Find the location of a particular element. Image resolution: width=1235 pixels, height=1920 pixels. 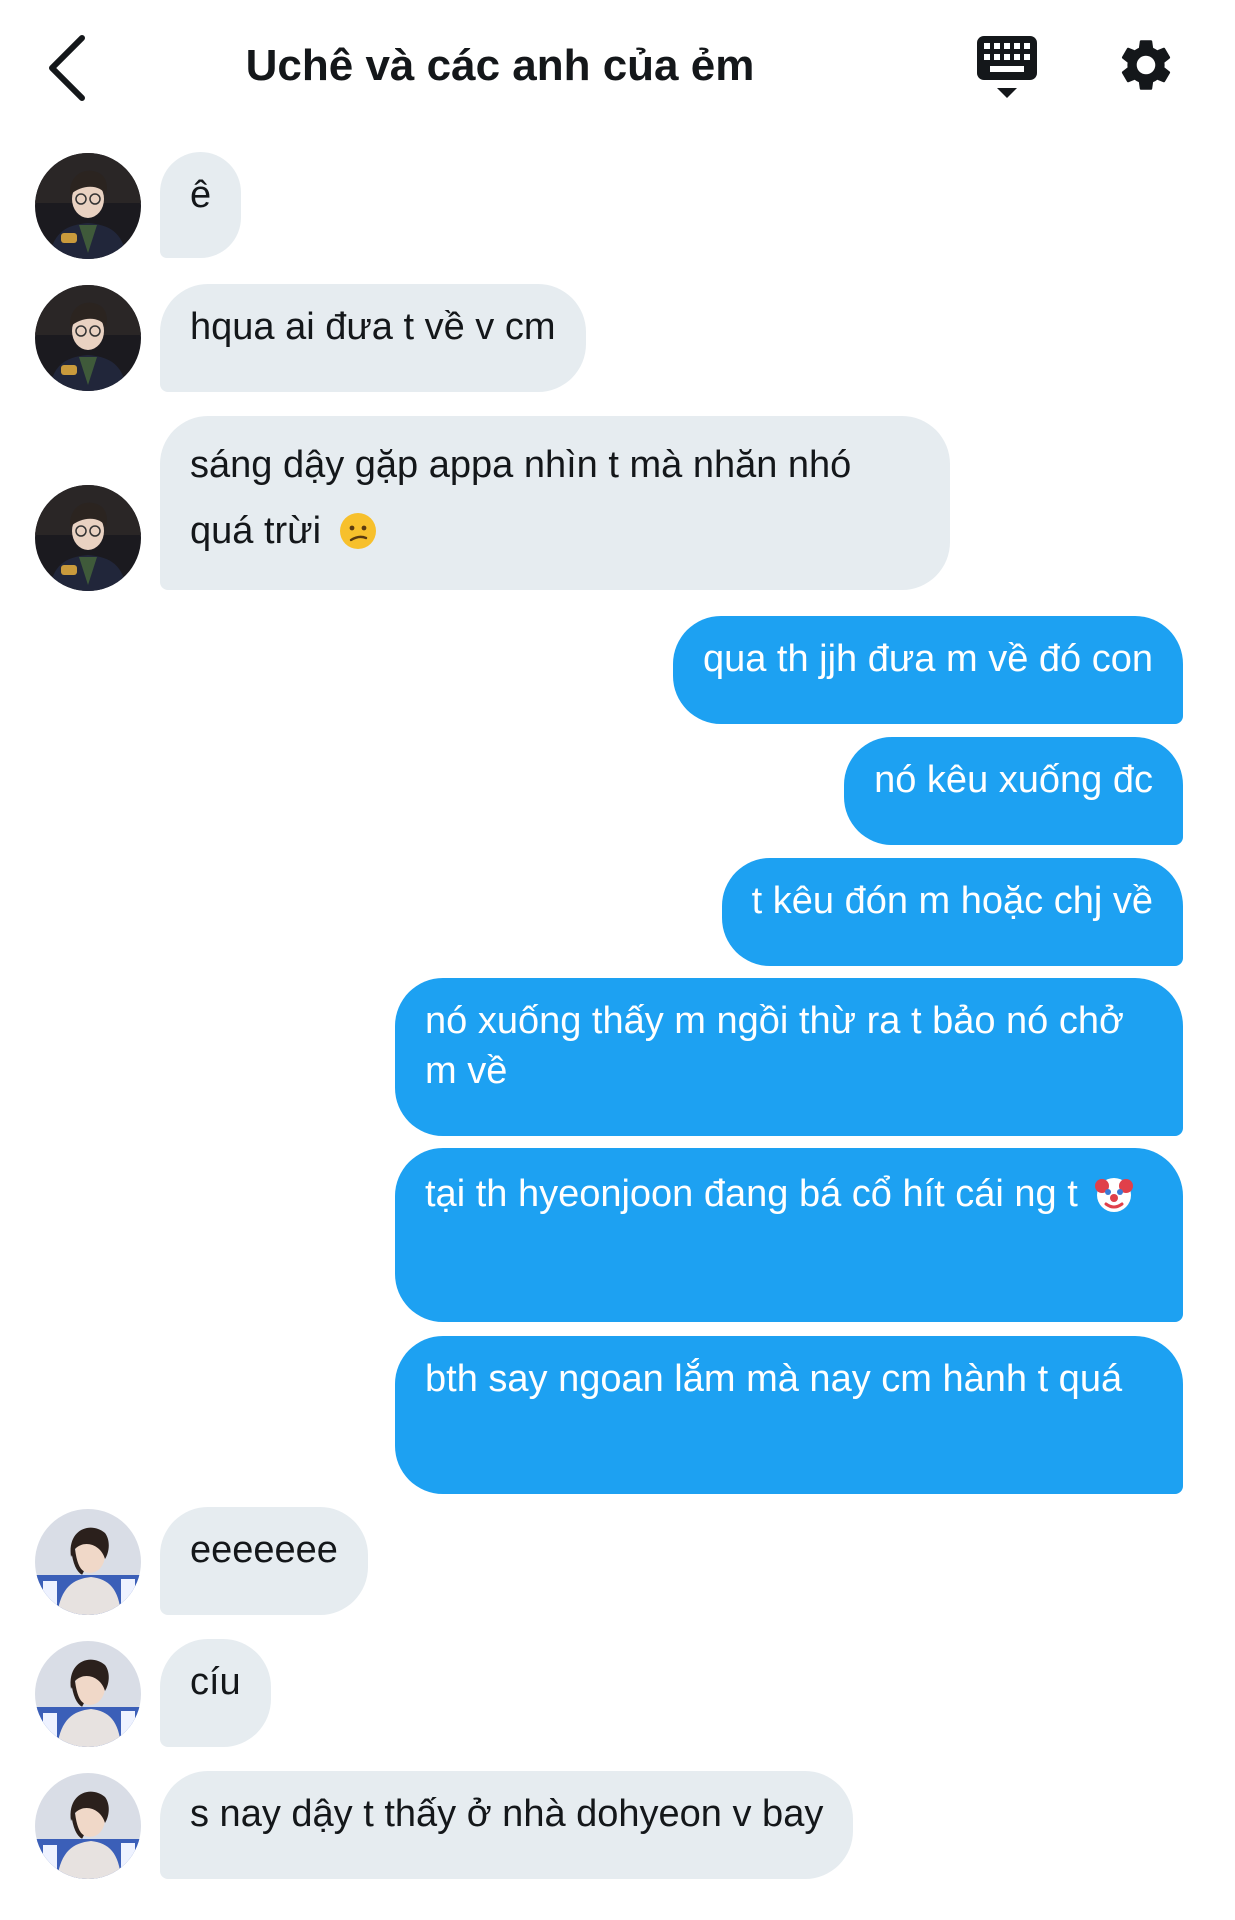

incoming-message: cíu is located at coordinates (215, 1693).